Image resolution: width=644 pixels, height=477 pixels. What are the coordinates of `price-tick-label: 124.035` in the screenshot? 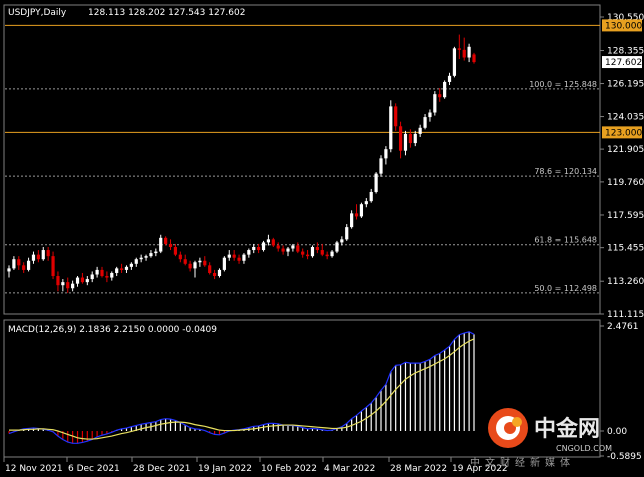 It's located at (625, 118).